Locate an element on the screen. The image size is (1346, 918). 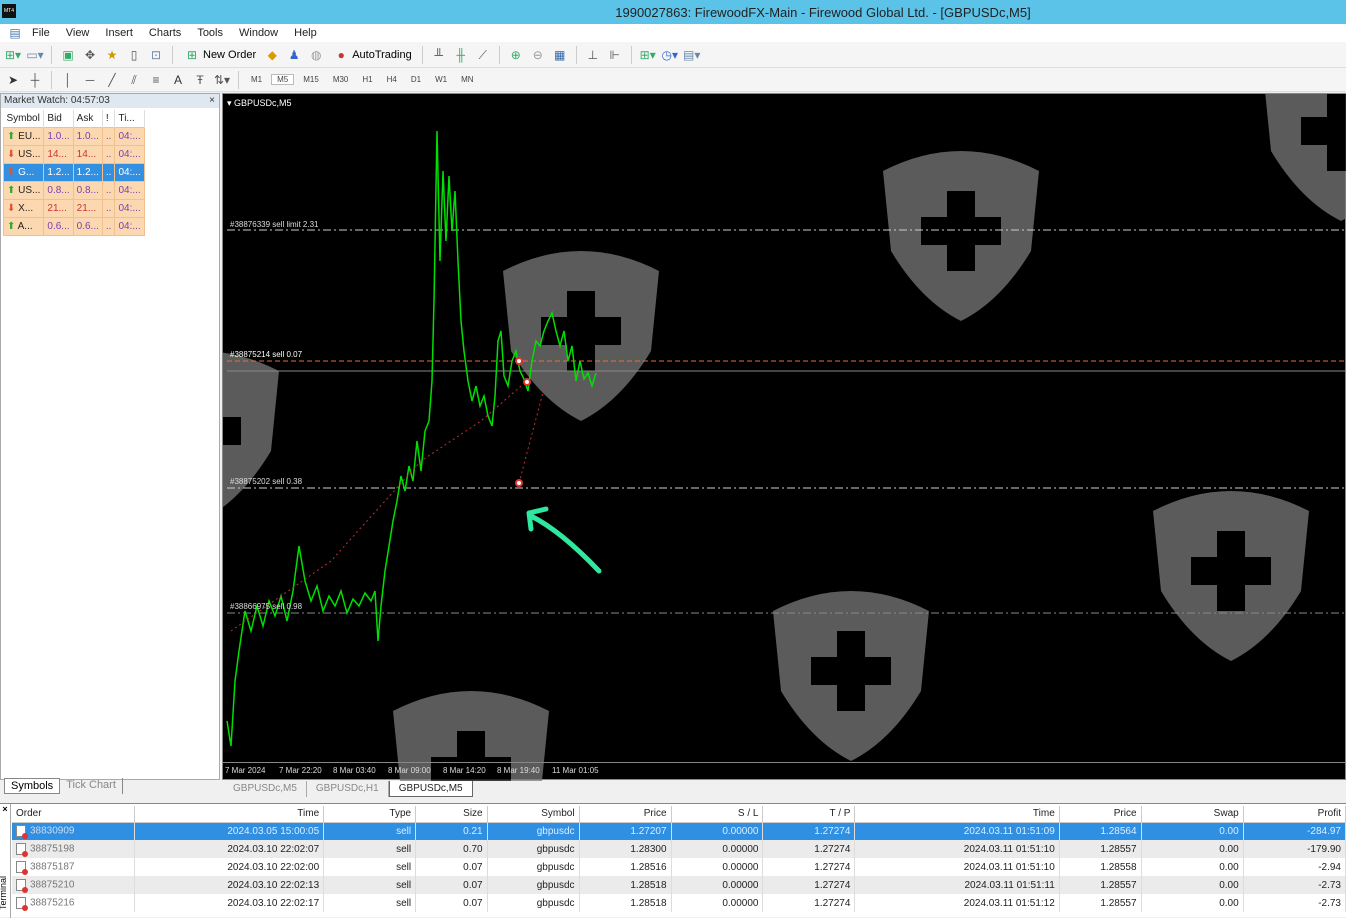
zoom-in-icon: ⊕ is located at coordinates (516, 55).